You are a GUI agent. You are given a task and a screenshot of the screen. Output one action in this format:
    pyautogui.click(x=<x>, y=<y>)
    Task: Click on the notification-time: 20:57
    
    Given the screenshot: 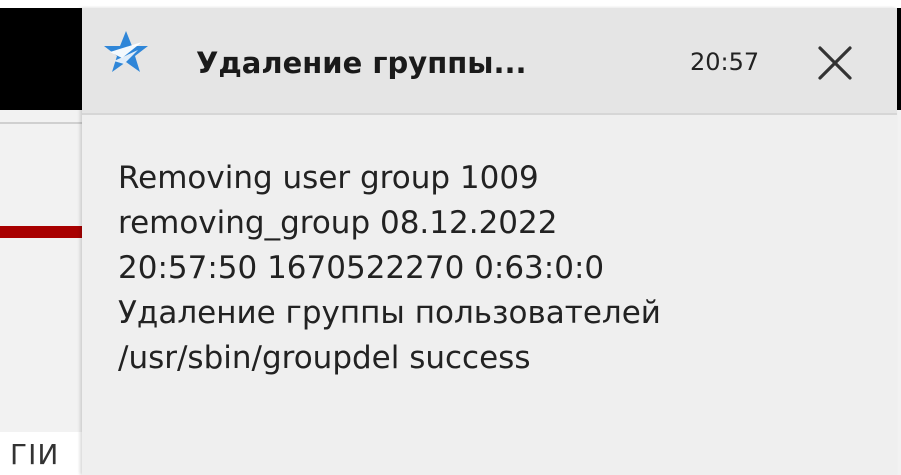 What is the action you would take?
    pyautogui.click(x=725, y=62)
    